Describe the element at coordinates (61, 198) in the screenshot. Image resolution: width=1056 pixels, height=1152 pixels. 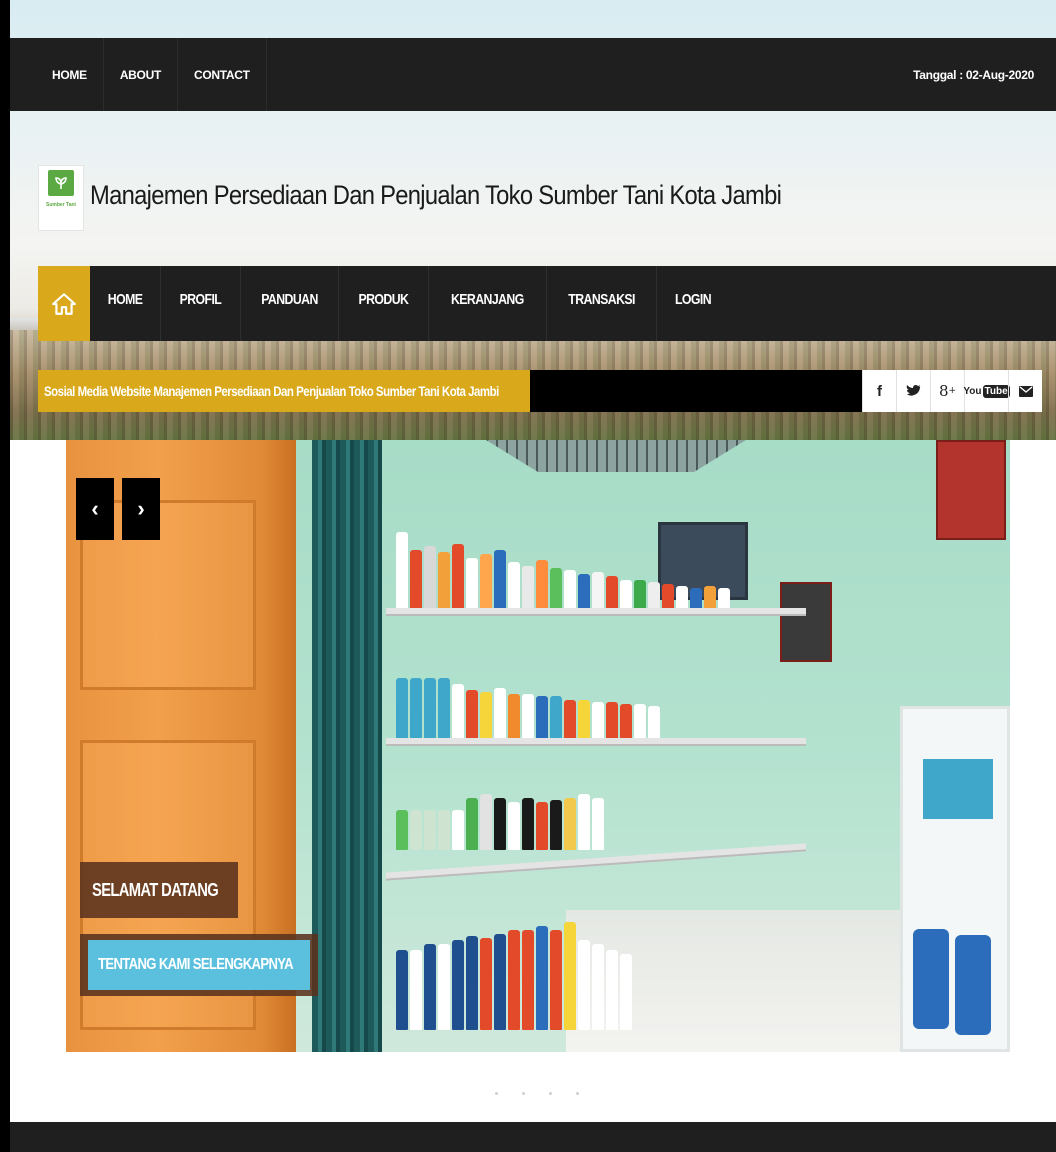
I see `site-logo: Sumber Tani` at that location.